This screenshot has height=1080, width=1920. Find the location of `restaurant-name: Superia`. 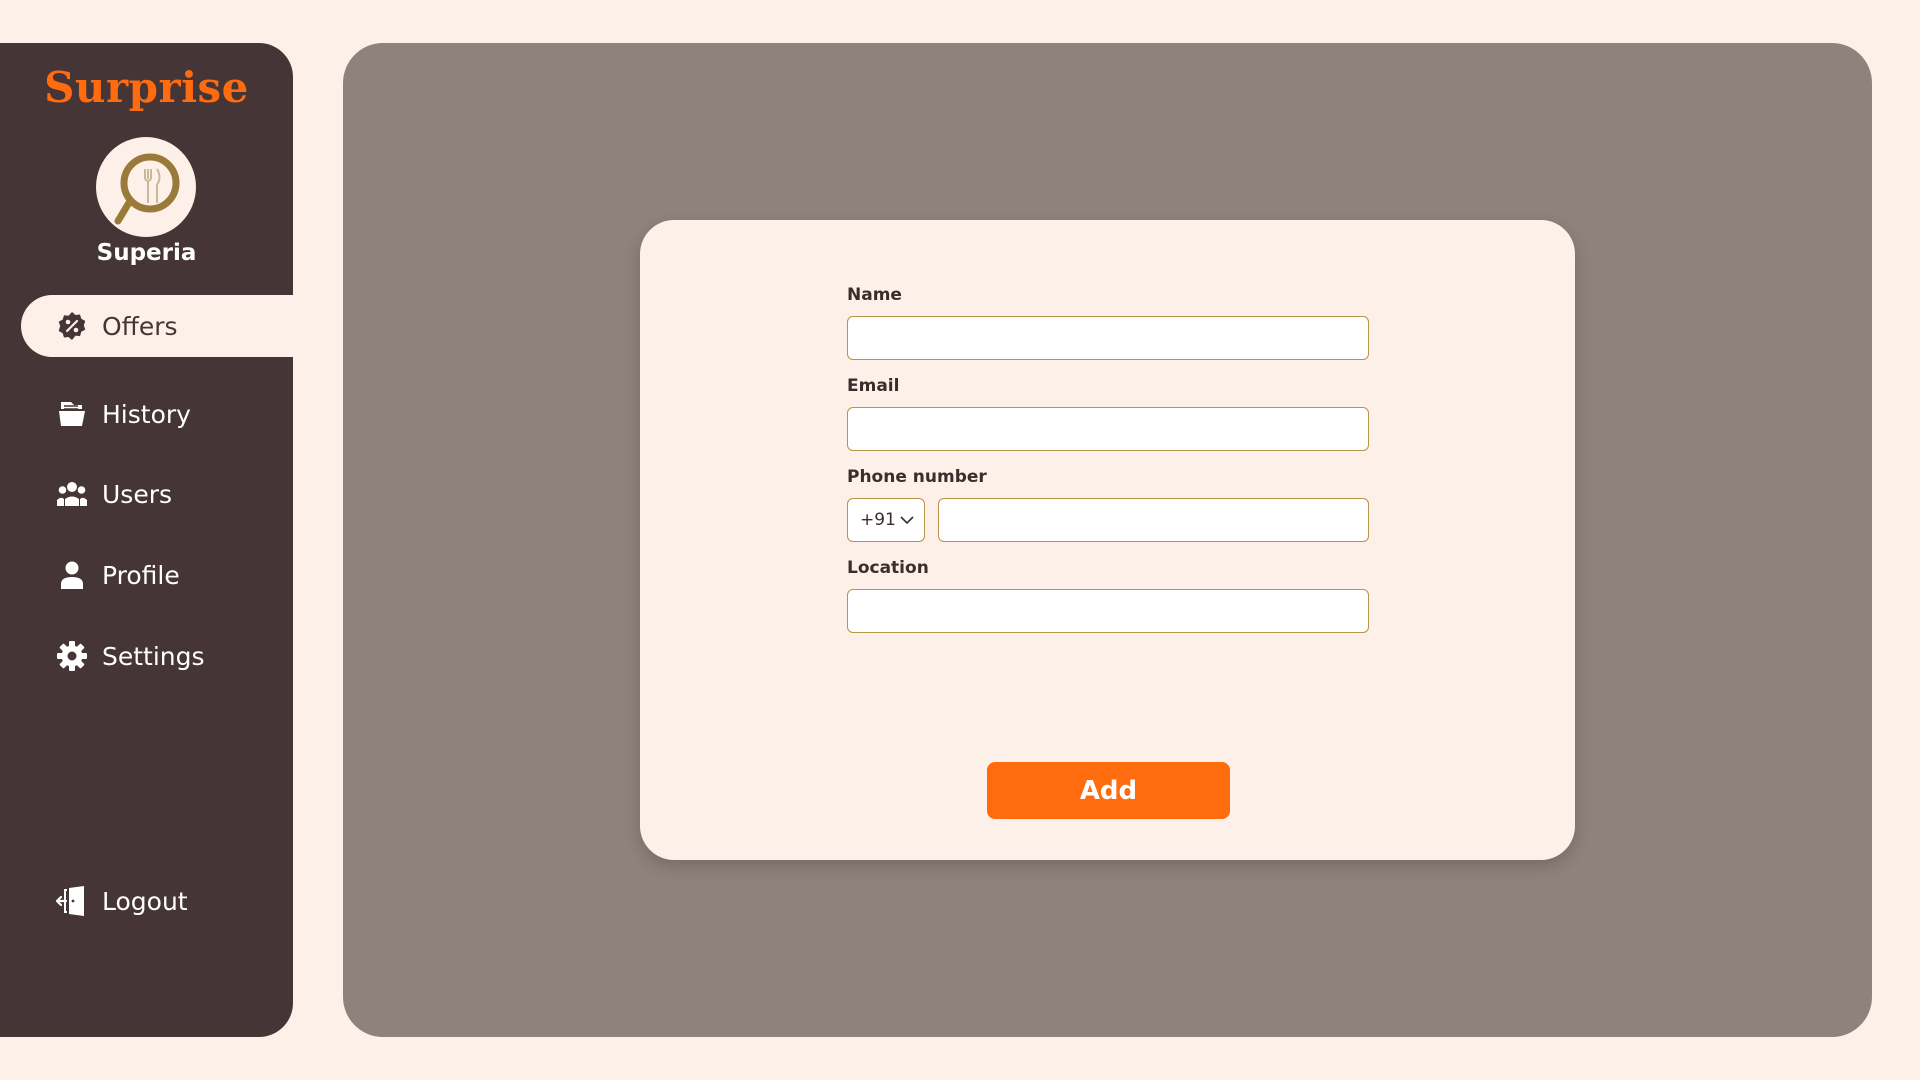

restaurant-name: Superia is located at coordinates (146, 253).